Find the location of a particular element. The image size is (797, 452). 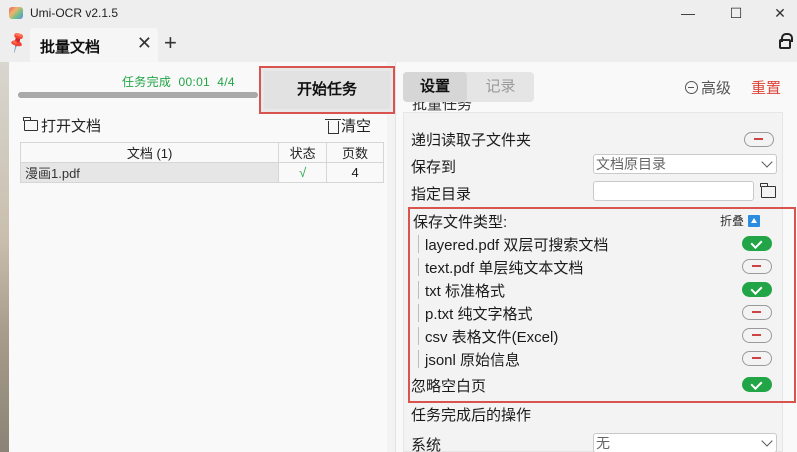

ignore-blank-label: 忽略空白页 is located at coordinates (449, 386).